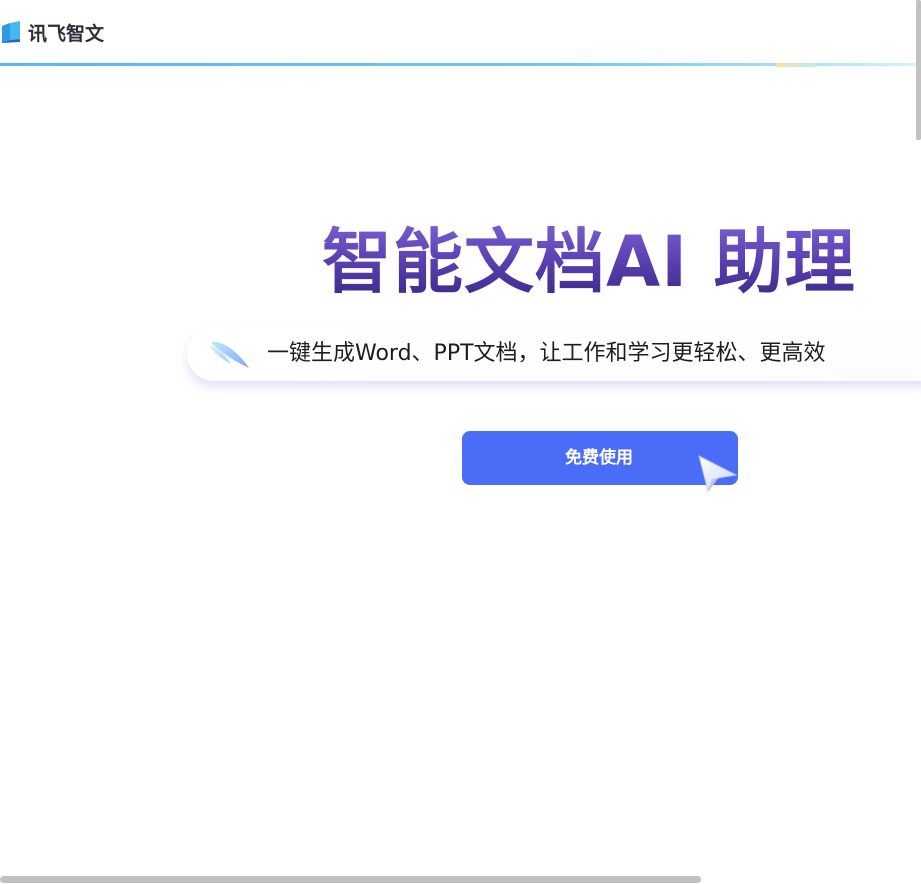  Describe the element at coordinates (589, 262) in the screenshot. I see `hero-title: 智能文档AI 助理` at that location.